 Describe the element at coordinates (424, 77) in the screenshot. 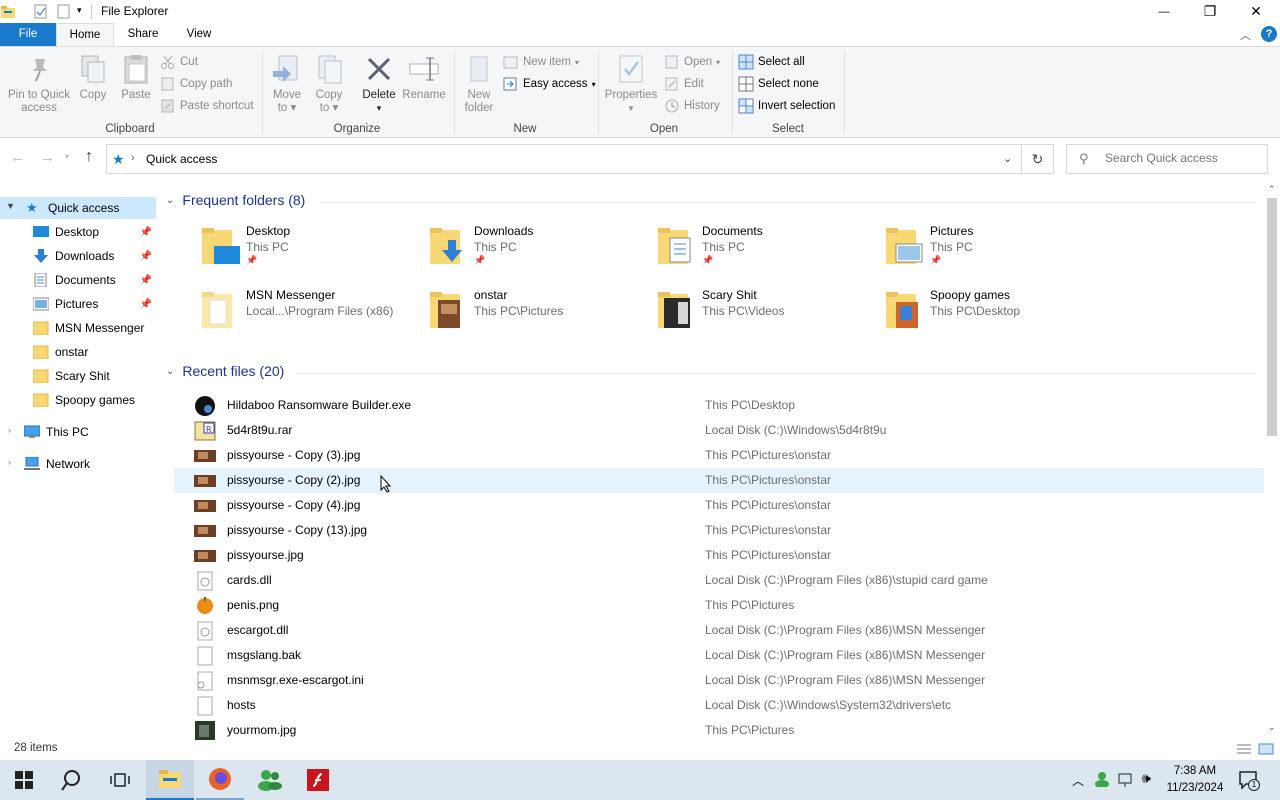

I see `rename-button: Rename` at that location.